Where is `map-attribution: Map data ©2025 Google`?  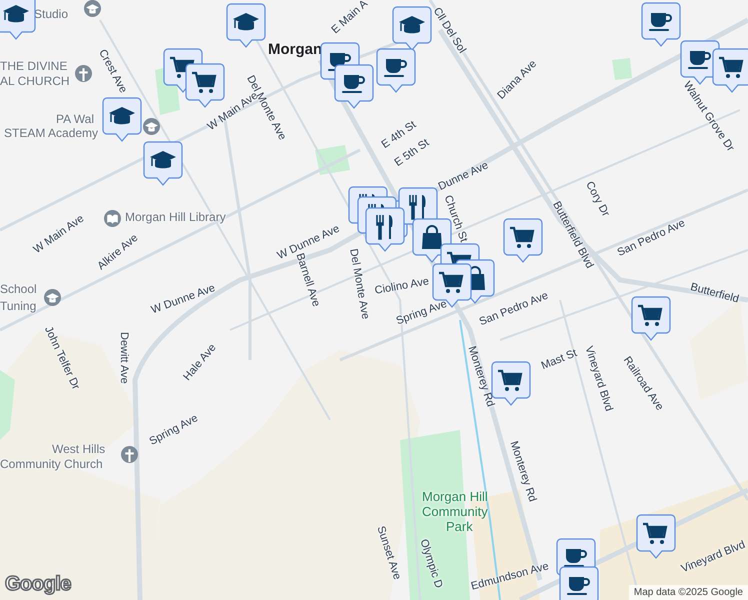
map-attribution: Map data ©2025 Google is located at coordinates (688, 592).